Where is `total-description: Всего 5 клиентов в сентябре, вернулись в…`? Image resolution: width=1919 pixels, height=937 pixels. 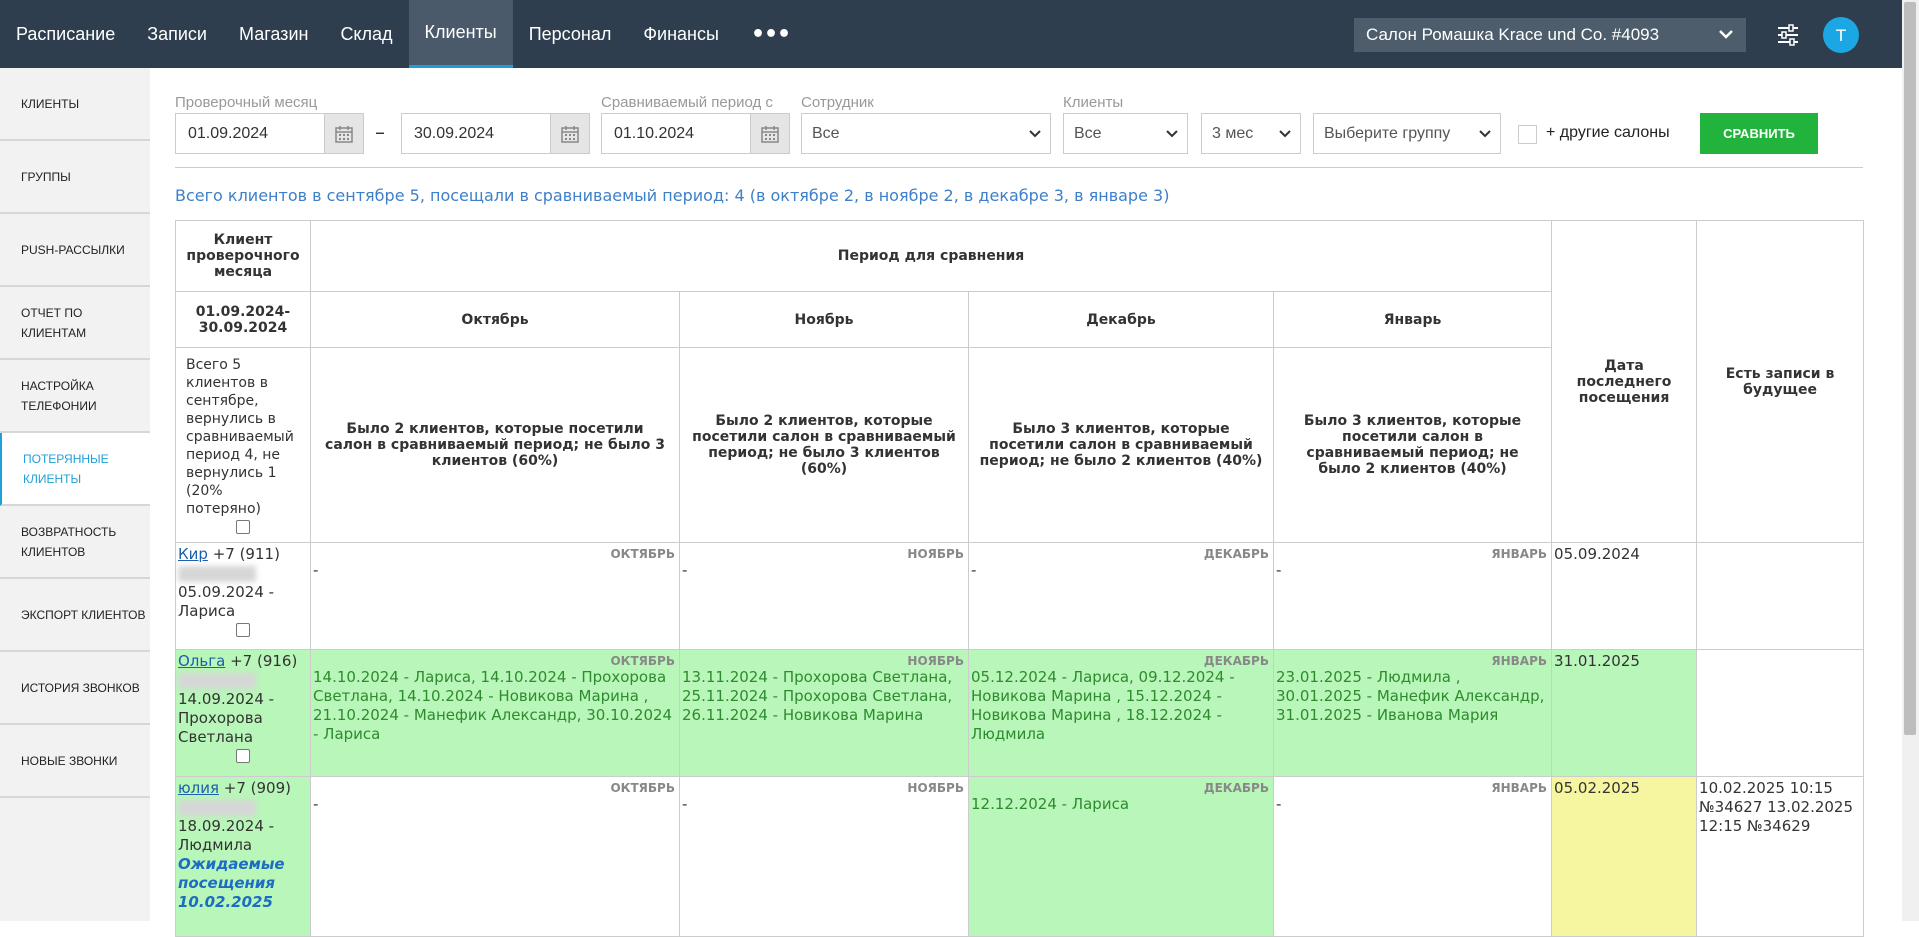
total-description: Всего 5 клиентов в сентябре, вернулись в… is located at coordinates (243, 445).